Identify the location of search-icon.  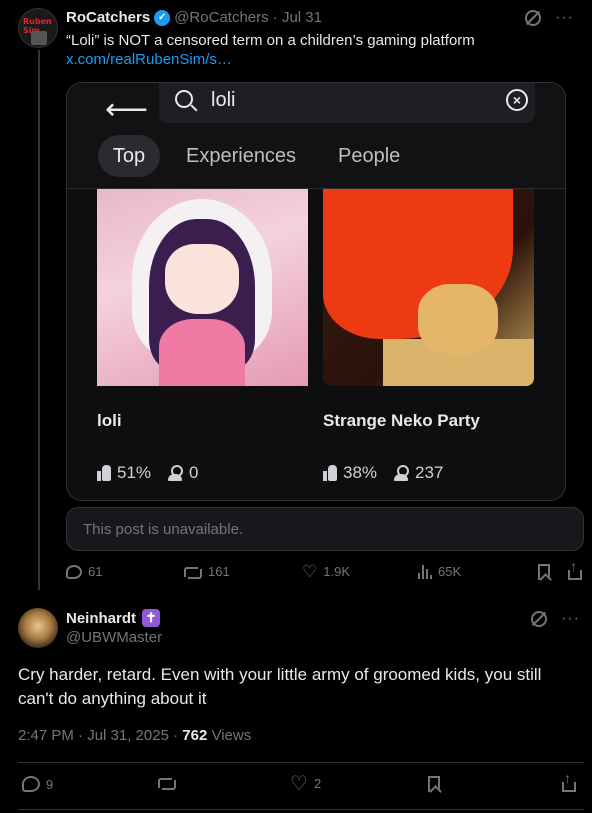
(184, 99).